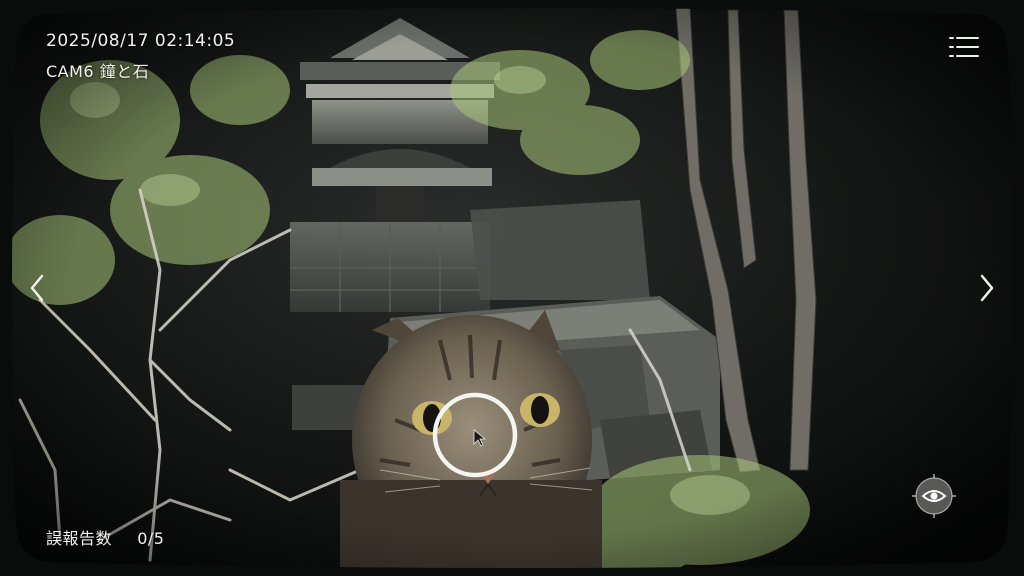 The height and width of the screenshot is (576, 1024). I want to click on chevron-right-icon, so click(987, 288).